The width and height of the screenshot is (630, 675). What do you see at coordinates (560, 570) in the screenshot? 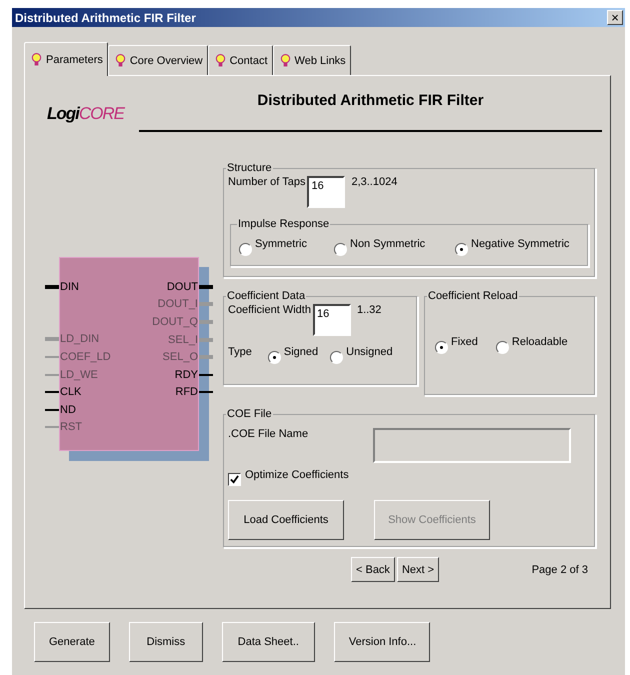
I see `page-indicator: Page 2 of 3` at bounding box center [560, 570].